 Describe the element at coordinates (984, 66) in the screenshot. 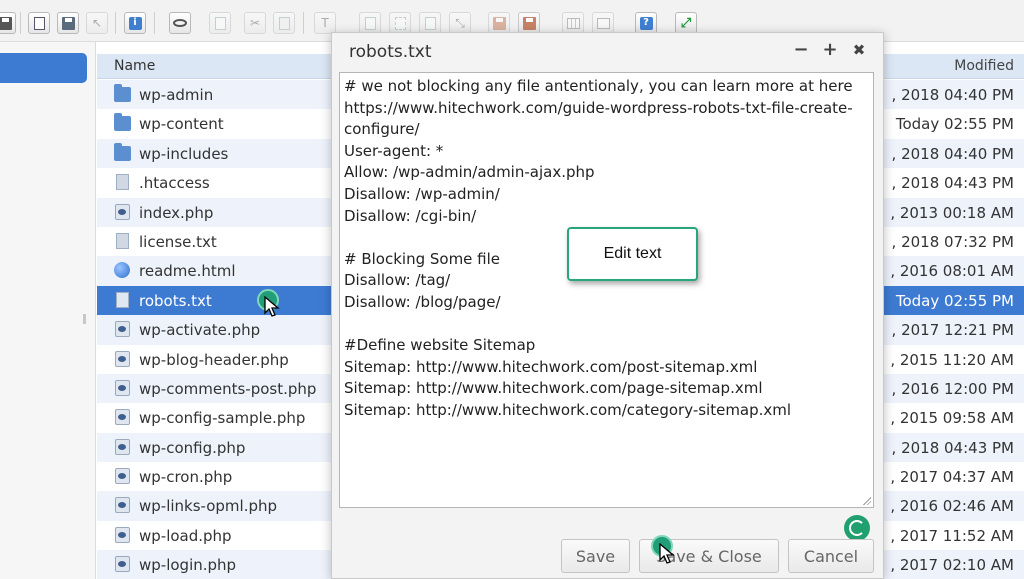

I see `column-modified: Modified` at that location.